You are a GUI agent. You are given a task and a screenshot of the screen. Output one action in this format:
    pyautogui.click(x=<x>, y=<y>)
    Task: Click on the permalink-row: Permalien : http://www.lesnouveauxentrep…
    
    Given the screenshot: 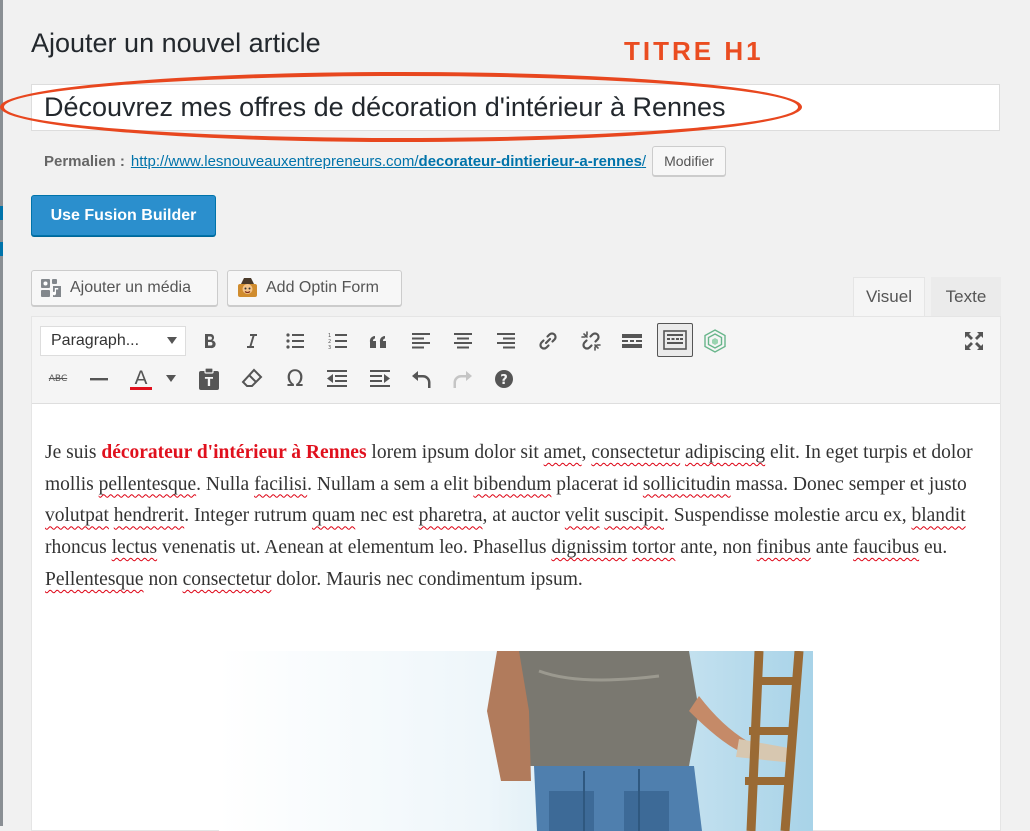 What is the action you would take?
    pyautogui.click(x=385, y=161)
    